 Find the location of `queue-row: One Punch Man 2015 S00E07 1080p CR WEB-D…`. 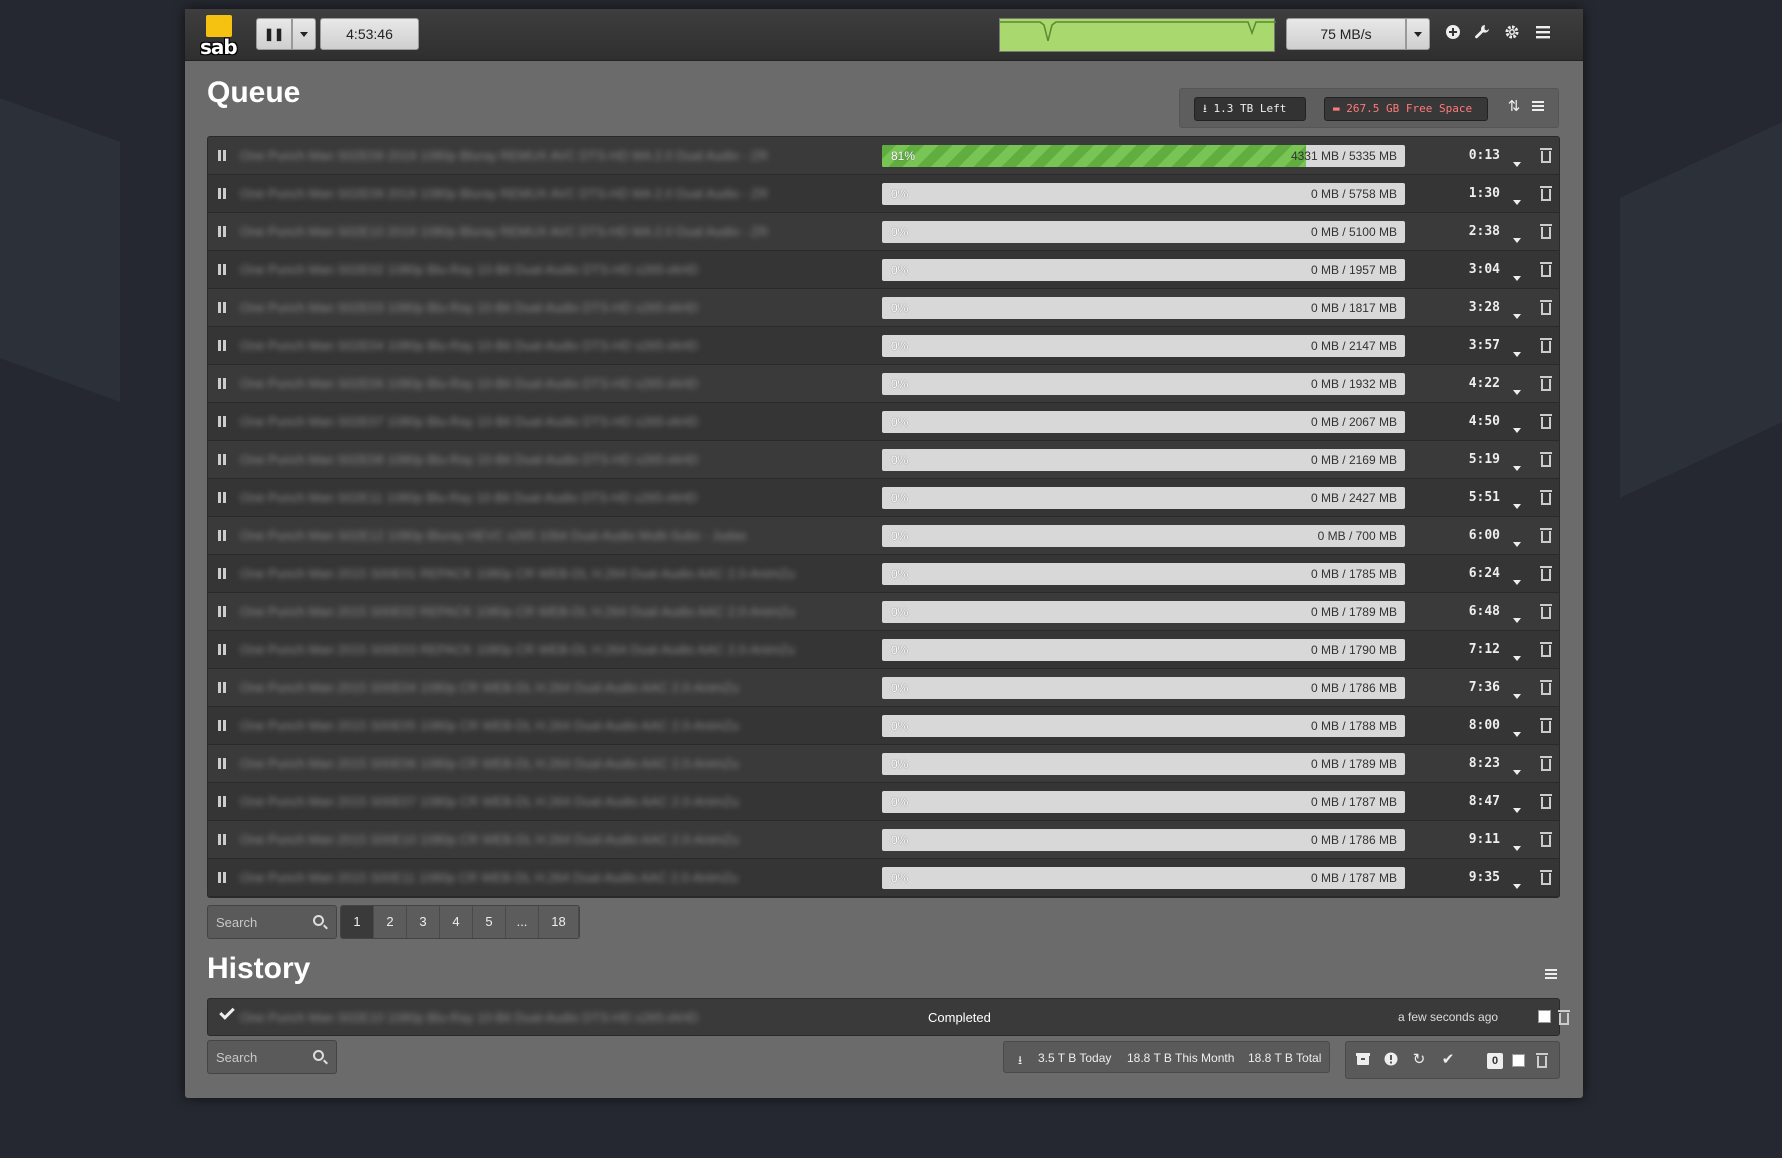

queue-row: One Punch Man 2015 S00E07 1080p CR WEB-D… is located at coordinates (883, 802).